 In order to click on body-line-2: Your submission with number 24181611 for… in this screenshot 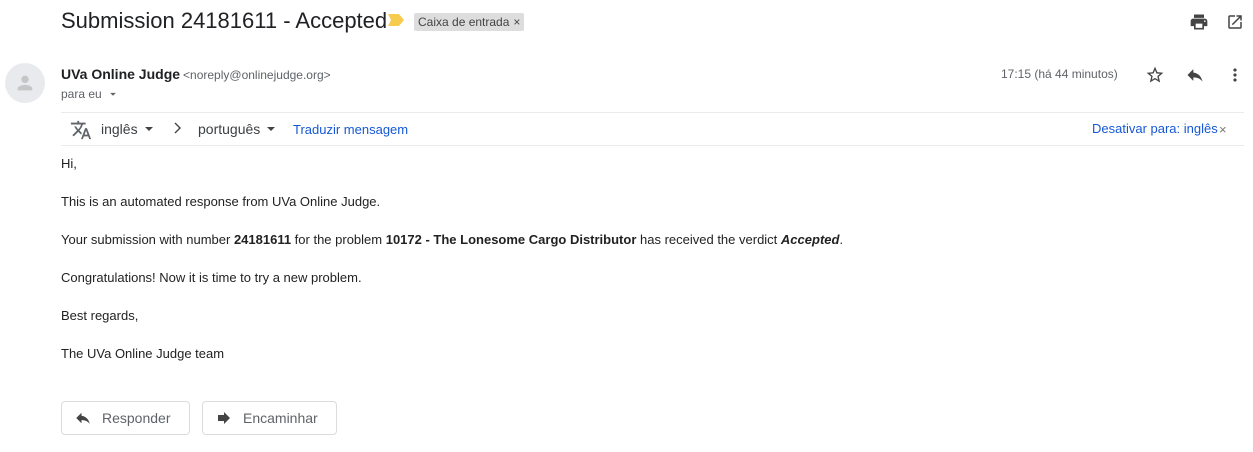, I will do `click(452, 240)`.